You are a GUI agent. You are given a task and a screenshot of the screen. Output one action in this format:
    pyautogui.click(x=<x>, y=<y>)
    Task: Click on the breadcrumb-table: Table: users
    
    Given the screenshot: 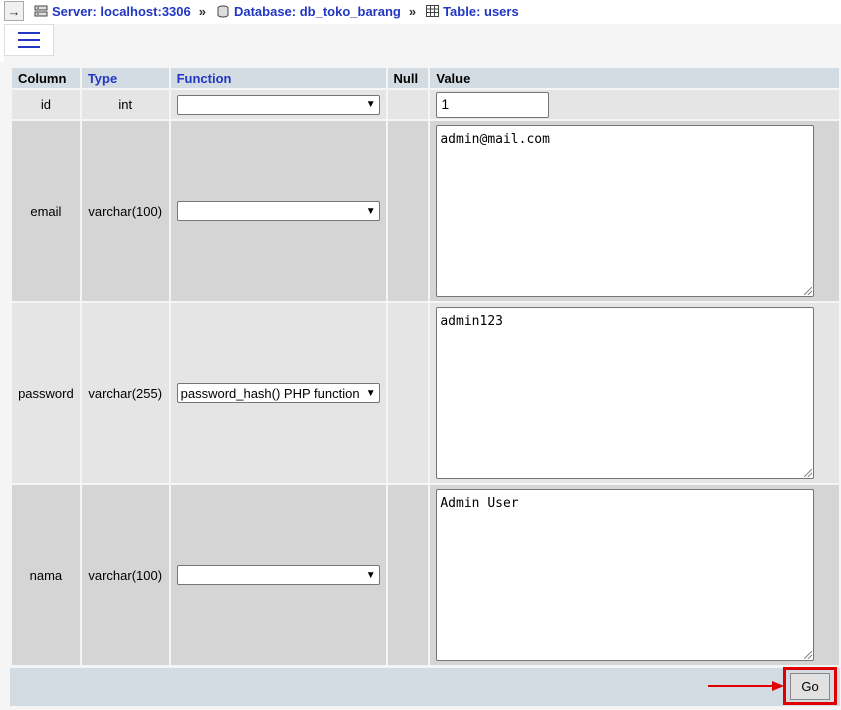 What is the action you would take?
    pyautogui.click(x=472, y=11)
    